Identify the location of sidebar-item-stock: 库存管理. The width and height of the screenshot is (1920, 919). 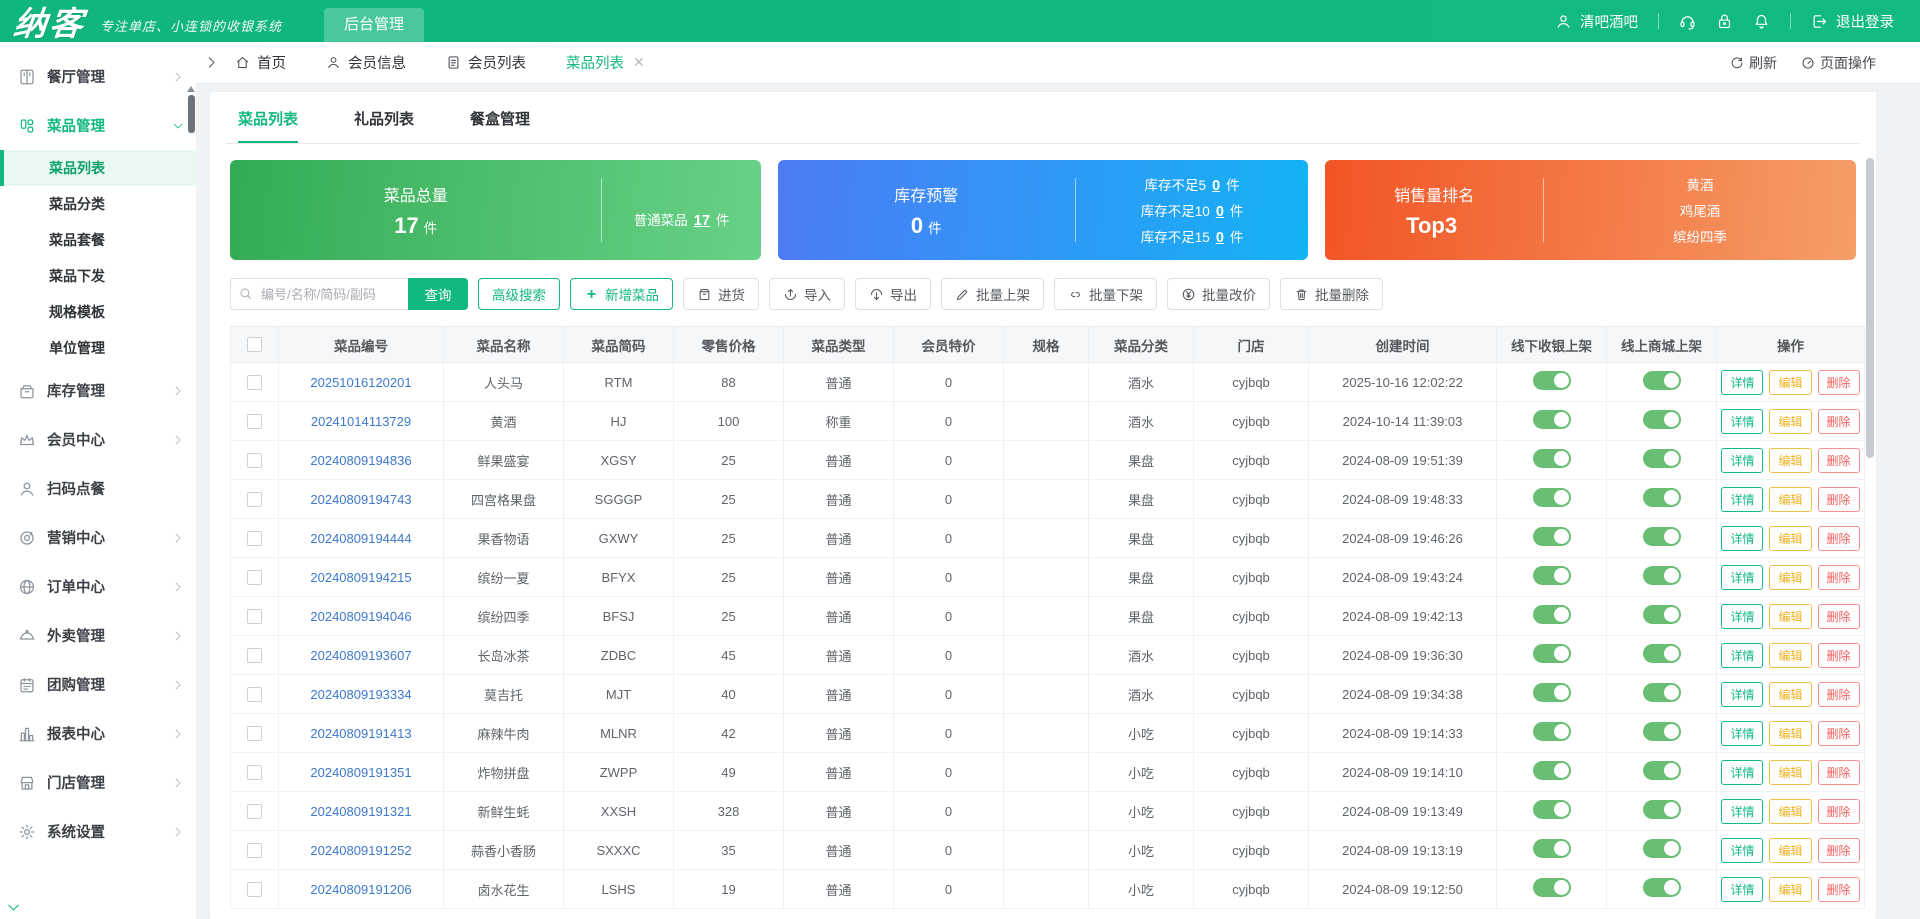
(98, 390).